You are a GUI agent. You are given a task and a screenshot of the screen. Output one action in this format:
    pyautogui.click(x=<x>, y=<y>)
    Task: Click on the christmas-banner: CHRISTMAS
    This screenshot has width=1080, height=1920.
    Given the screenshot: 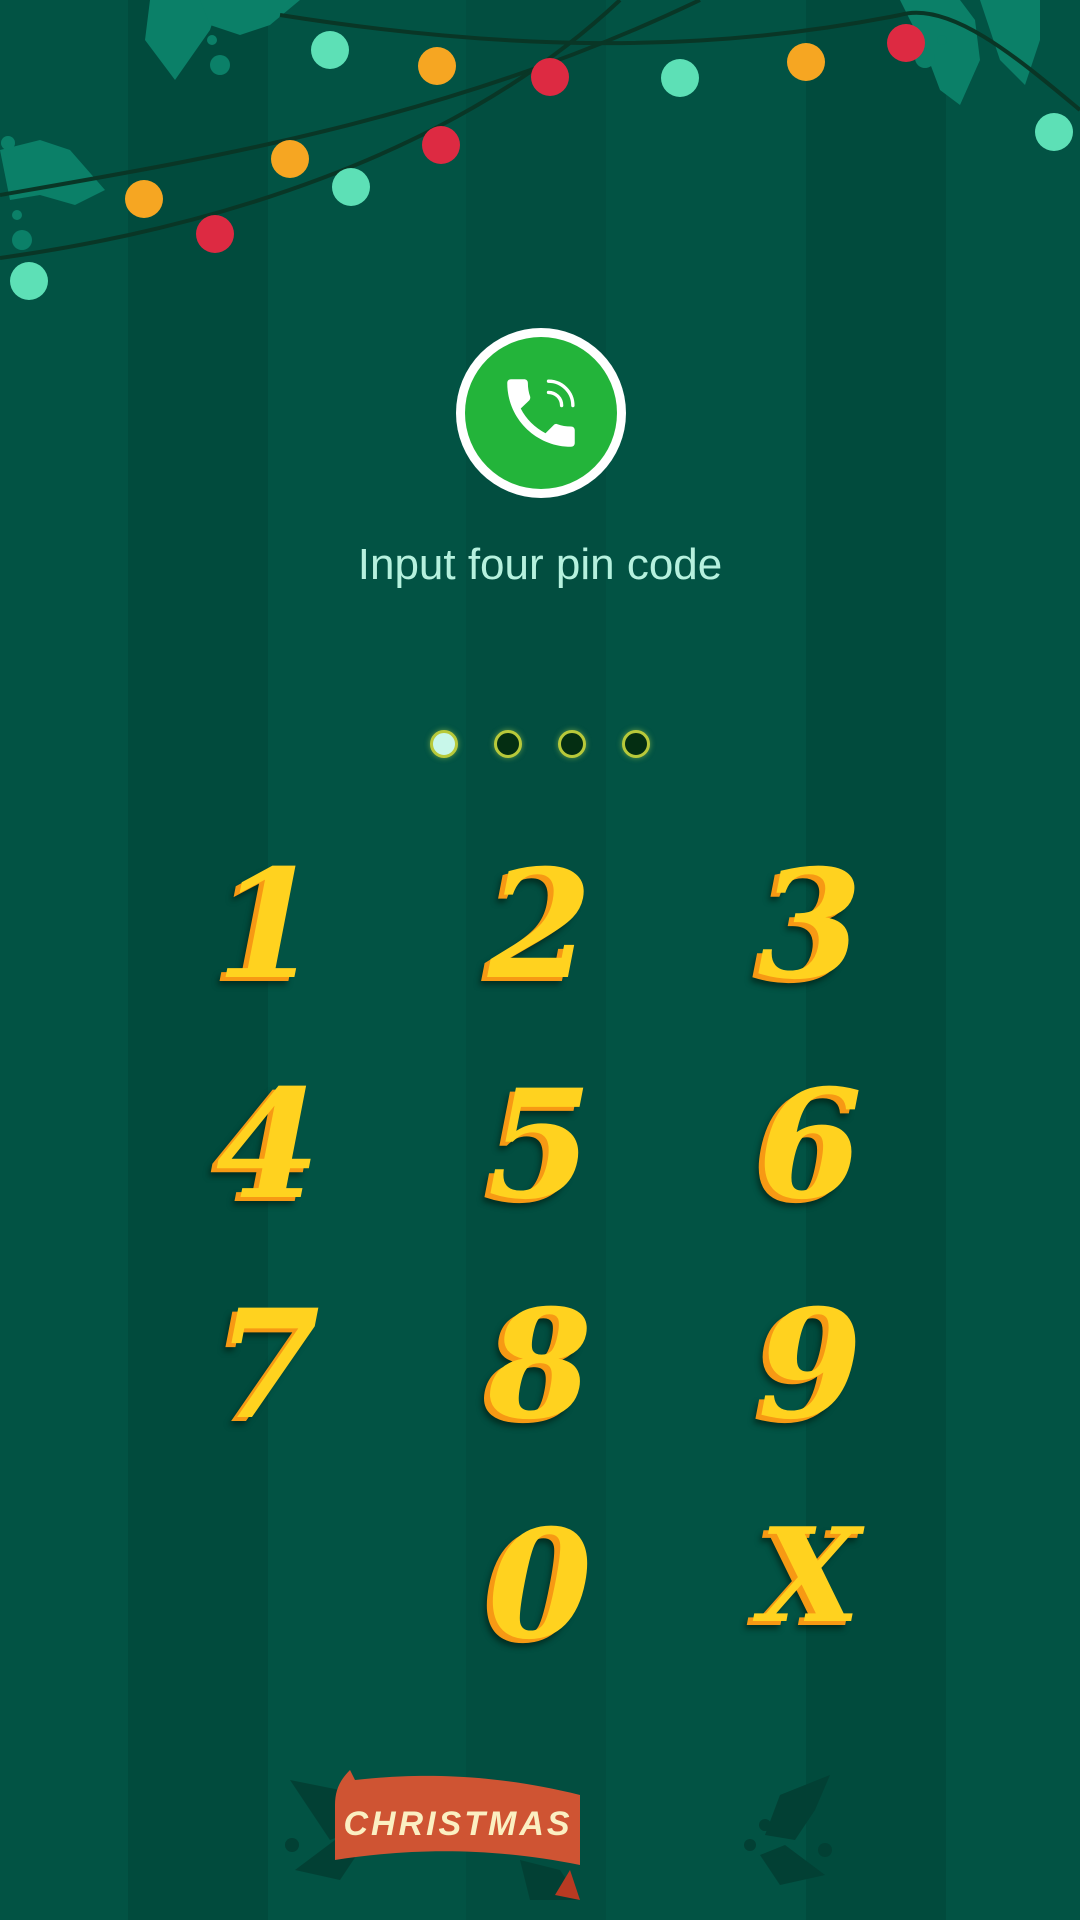 What is the action you would take?
    pyautogui.click(x=558, y=1835)
    